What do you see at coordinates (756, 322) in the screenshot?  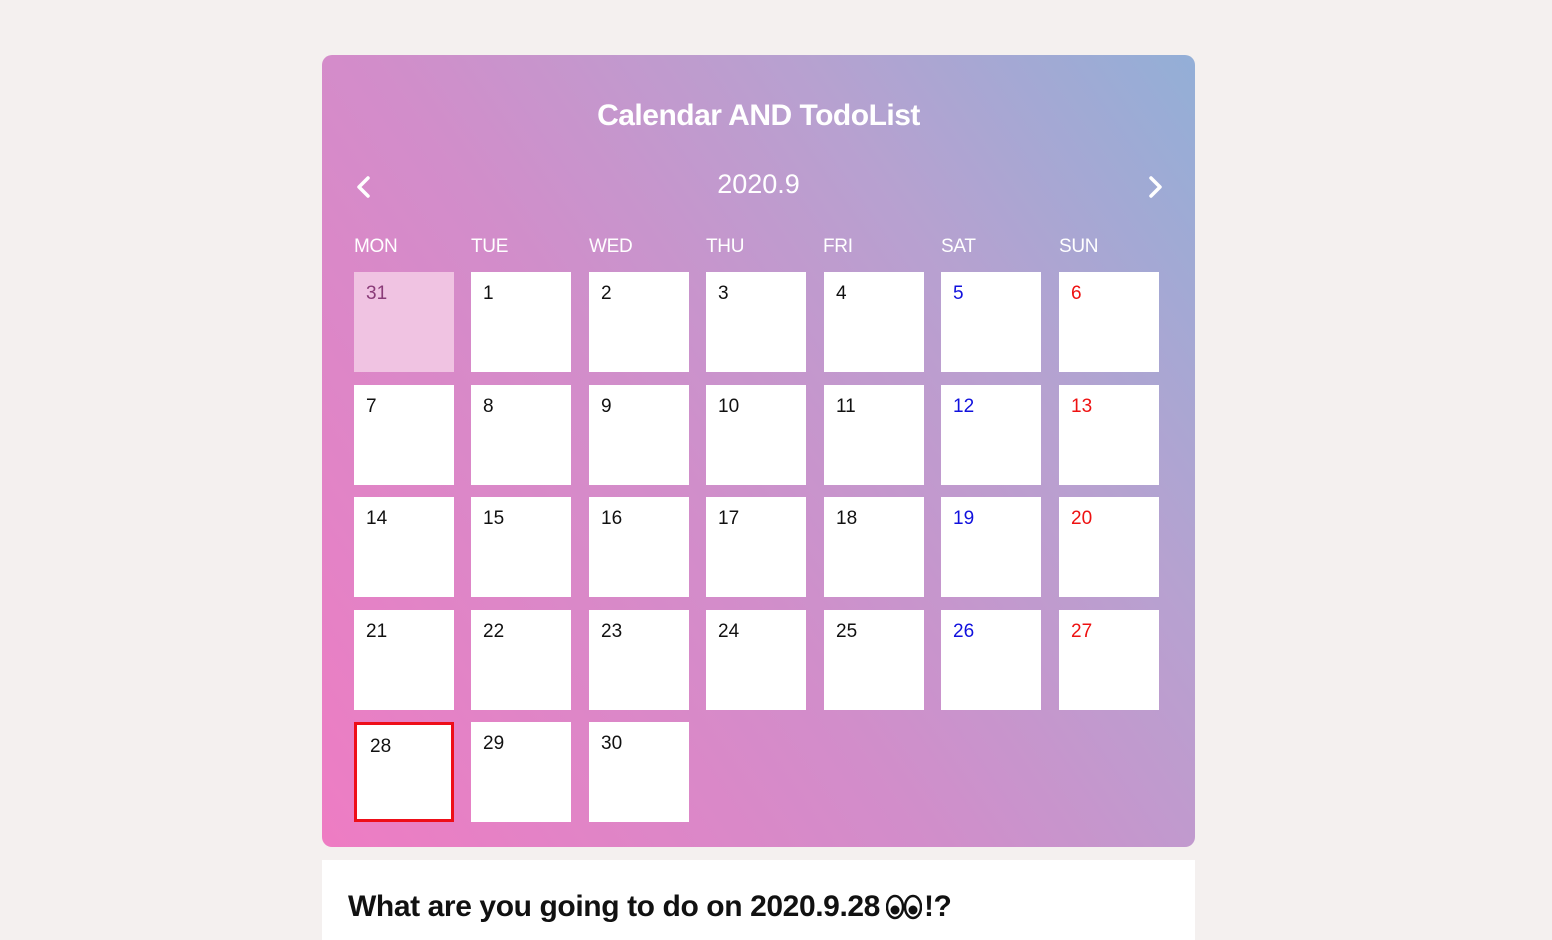 I see `day-cell: 3` at bounding box center [756, 322].